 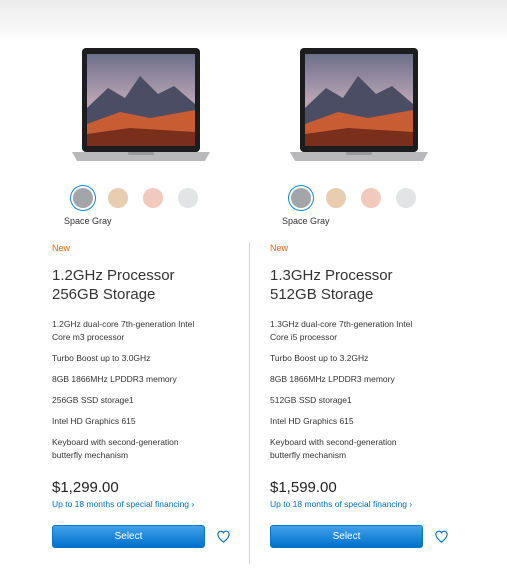 What do you see at coordinates (104, 294) in the screenshot?
I see `title-line-2: 256GB Storage` at bounding box center [104, 294].